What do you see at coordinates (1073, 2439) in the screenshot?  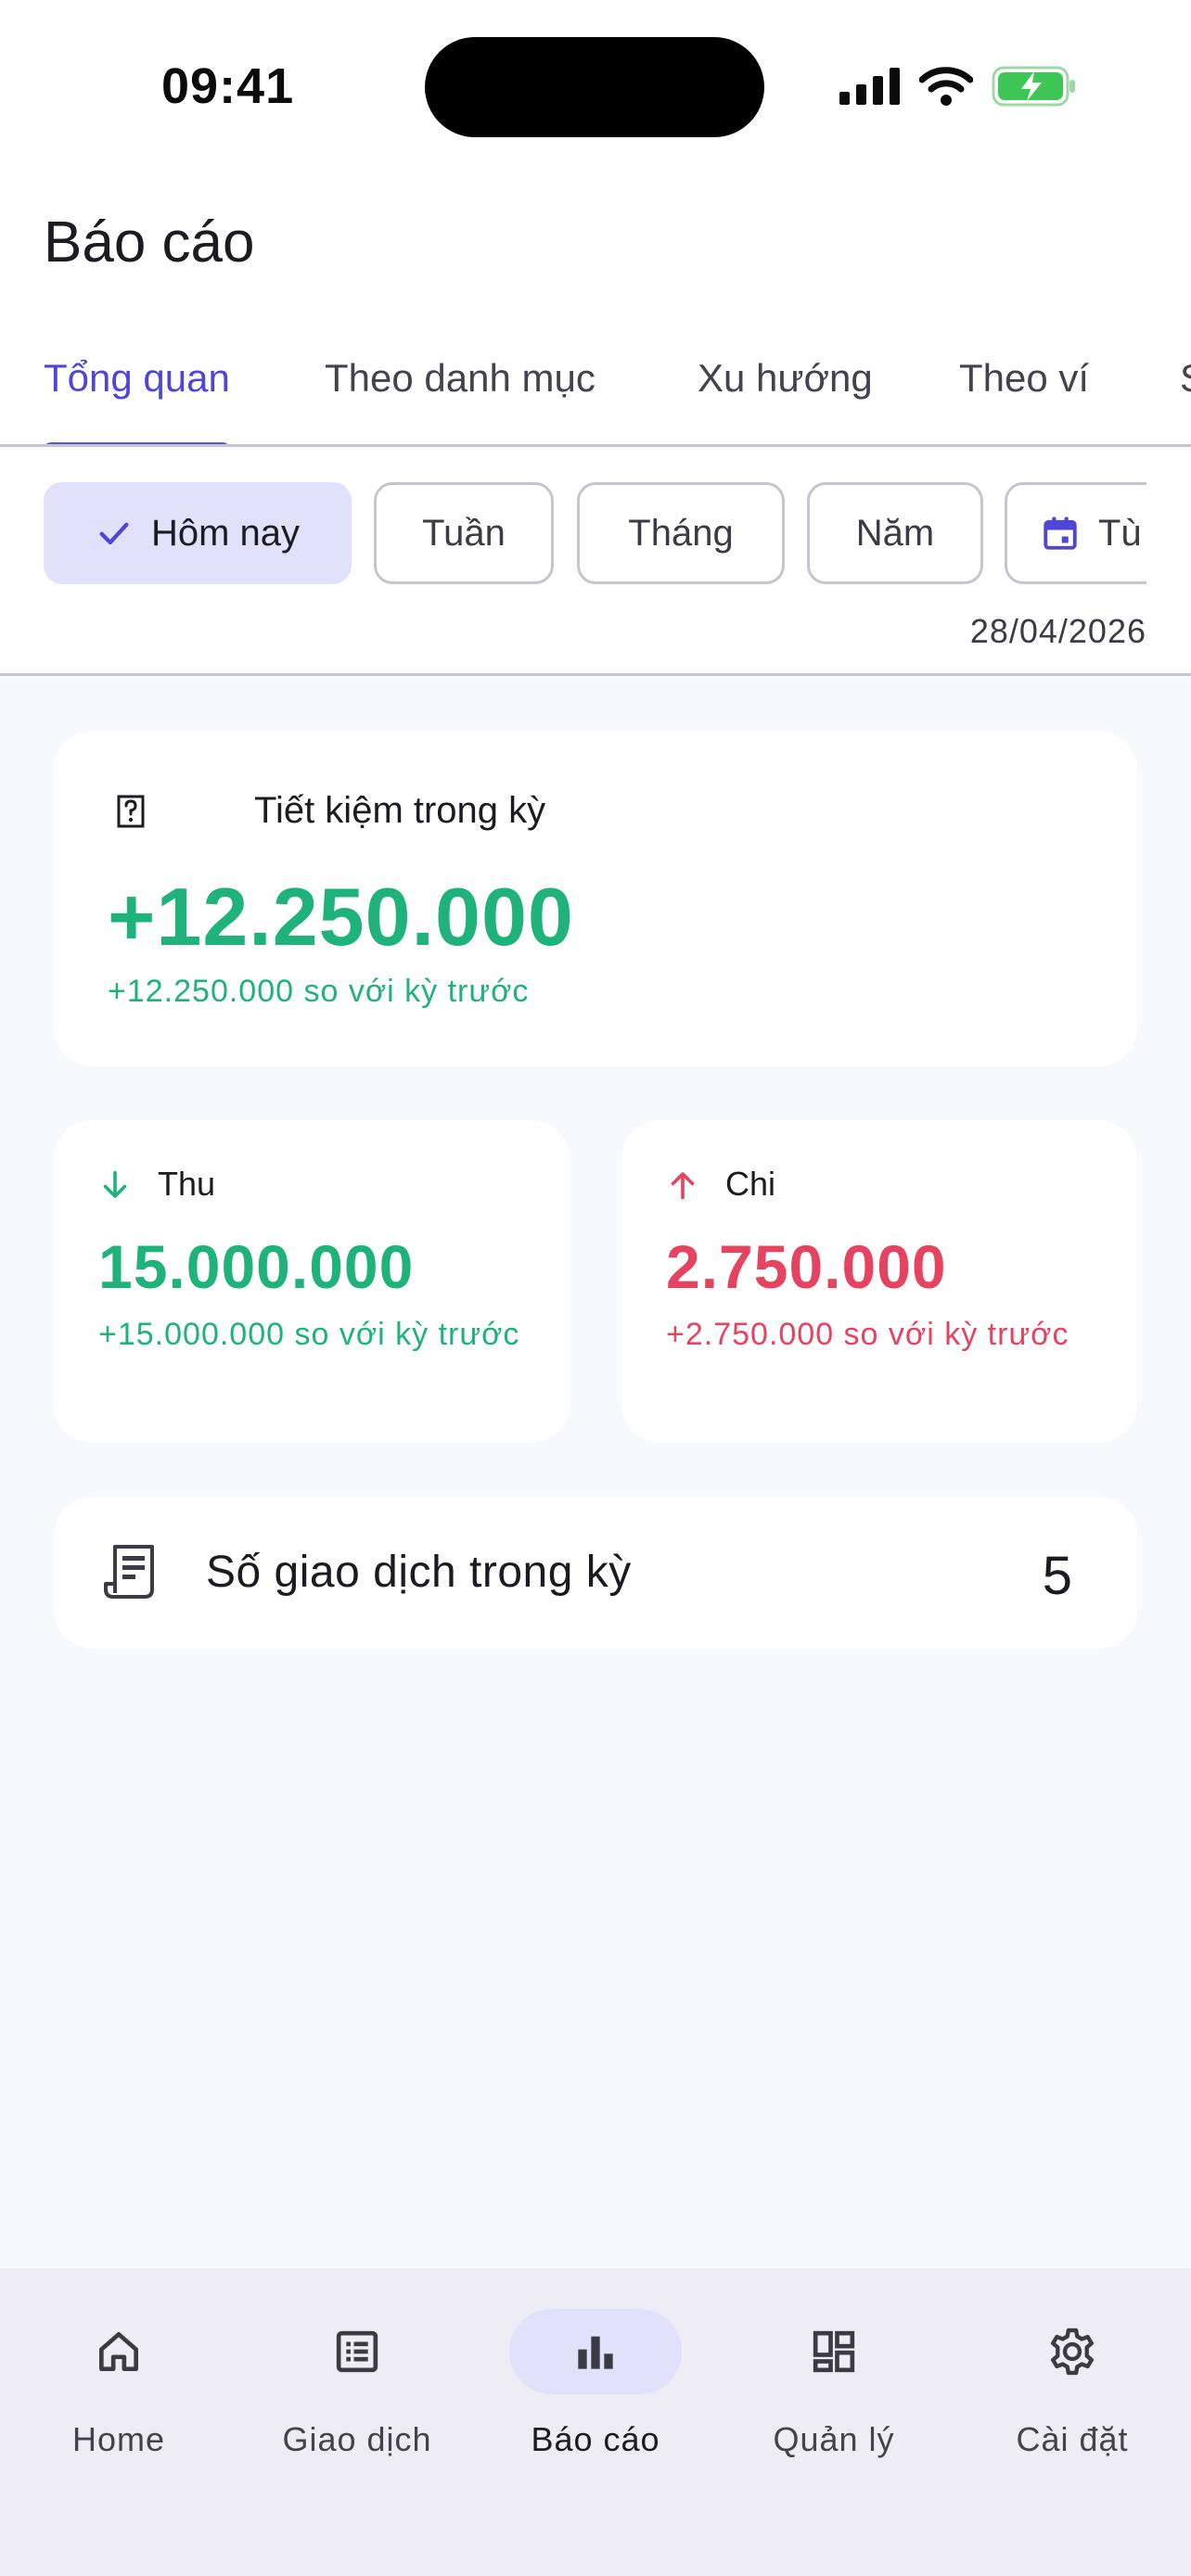 I see `nav-settings-label: Cài đặt` at bounding box center [1073, 2439].